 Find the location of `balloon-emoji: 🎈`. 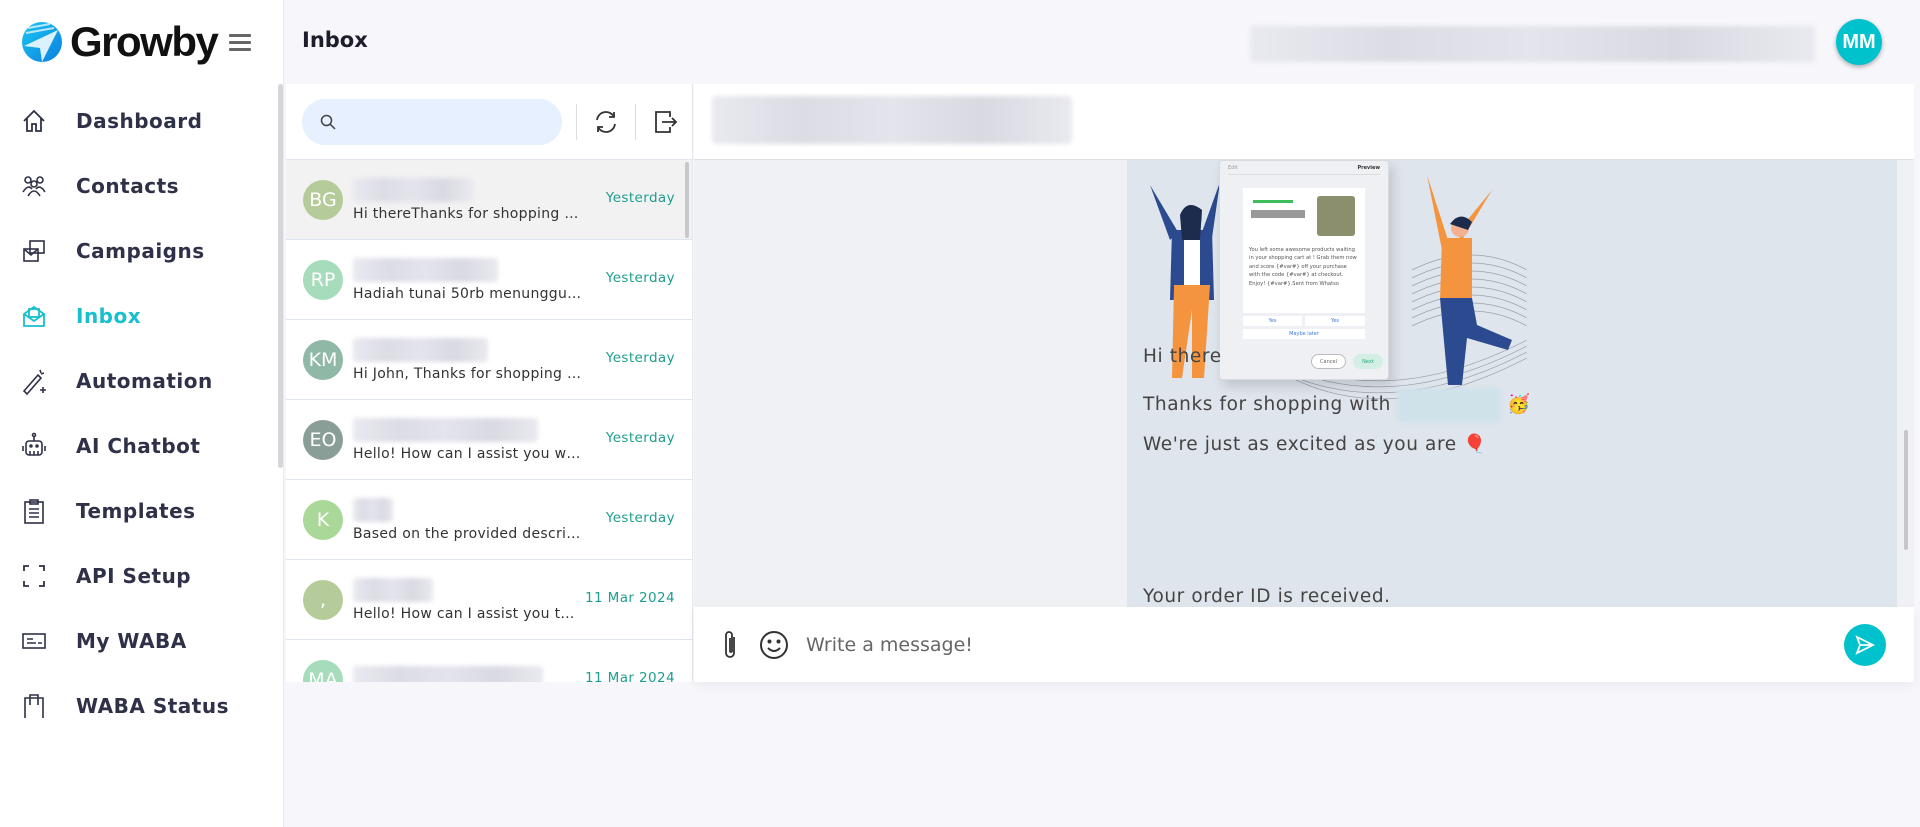

balloon-emoji: 🎈 is located at coordinates (1475, 444).